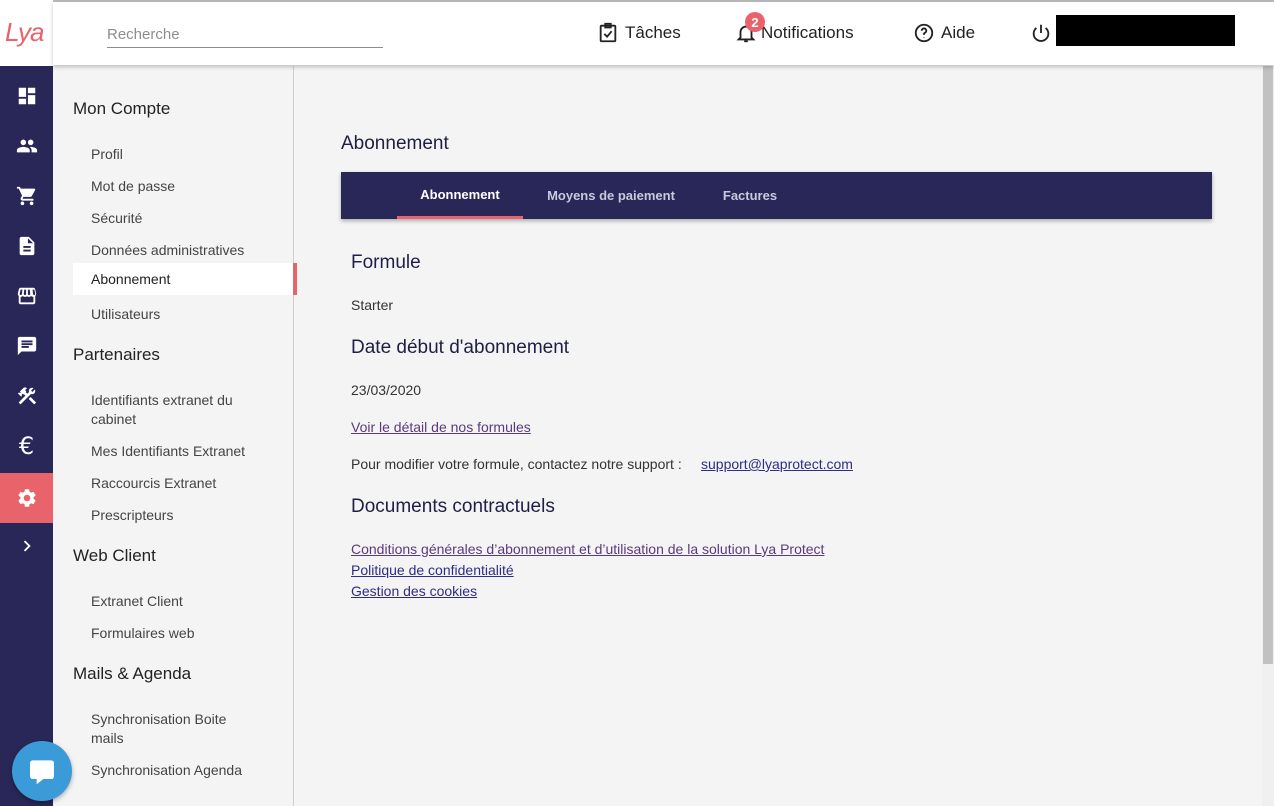  Describe the element at coordinates (414, 591) in the screenshot. I see `cookies-link: Gestion des cookies` at that location.